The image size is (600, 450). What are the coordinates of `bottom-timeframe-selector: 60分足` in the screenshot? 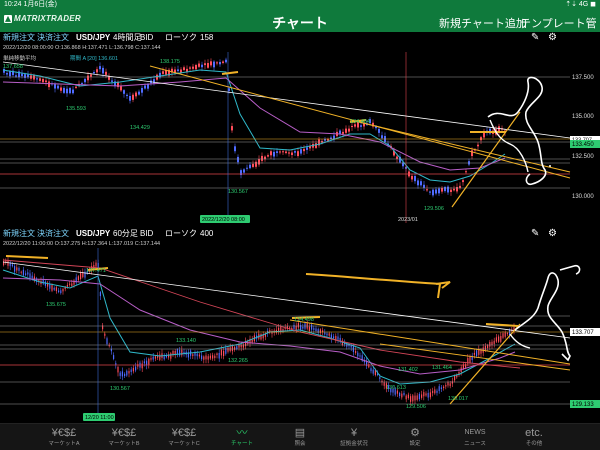 It's located at (125, 234).